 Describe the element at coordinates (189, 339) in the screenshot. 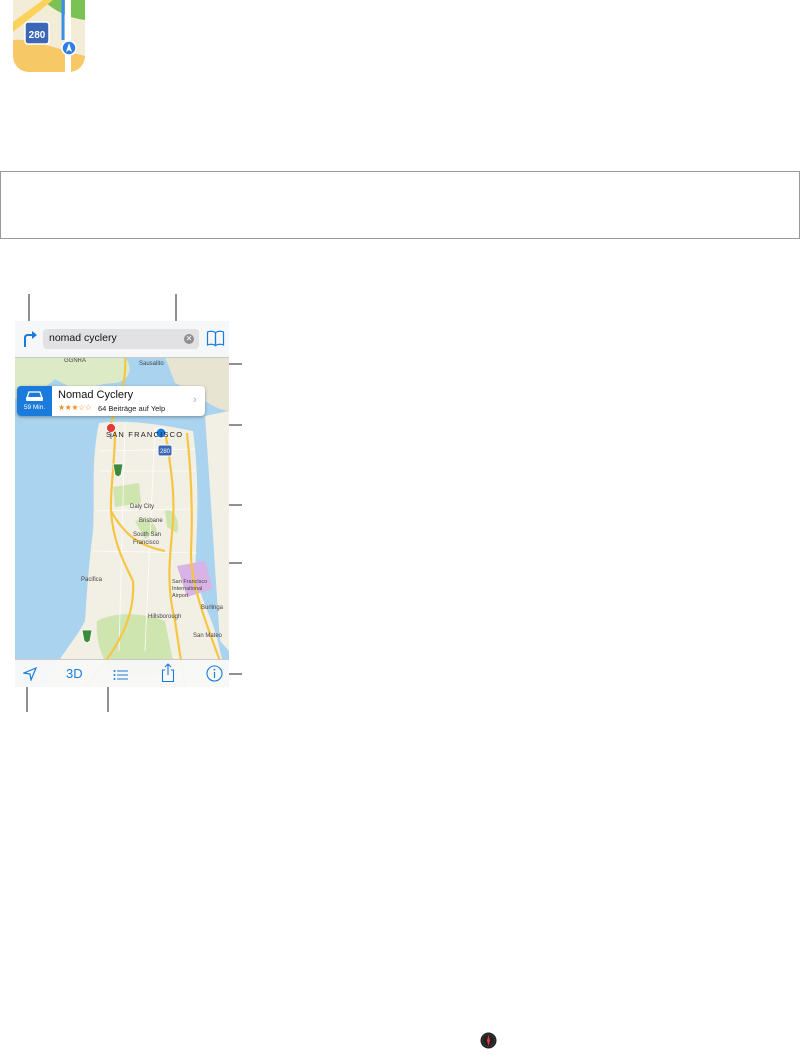

I see `clear-icon: ✕` at that location.